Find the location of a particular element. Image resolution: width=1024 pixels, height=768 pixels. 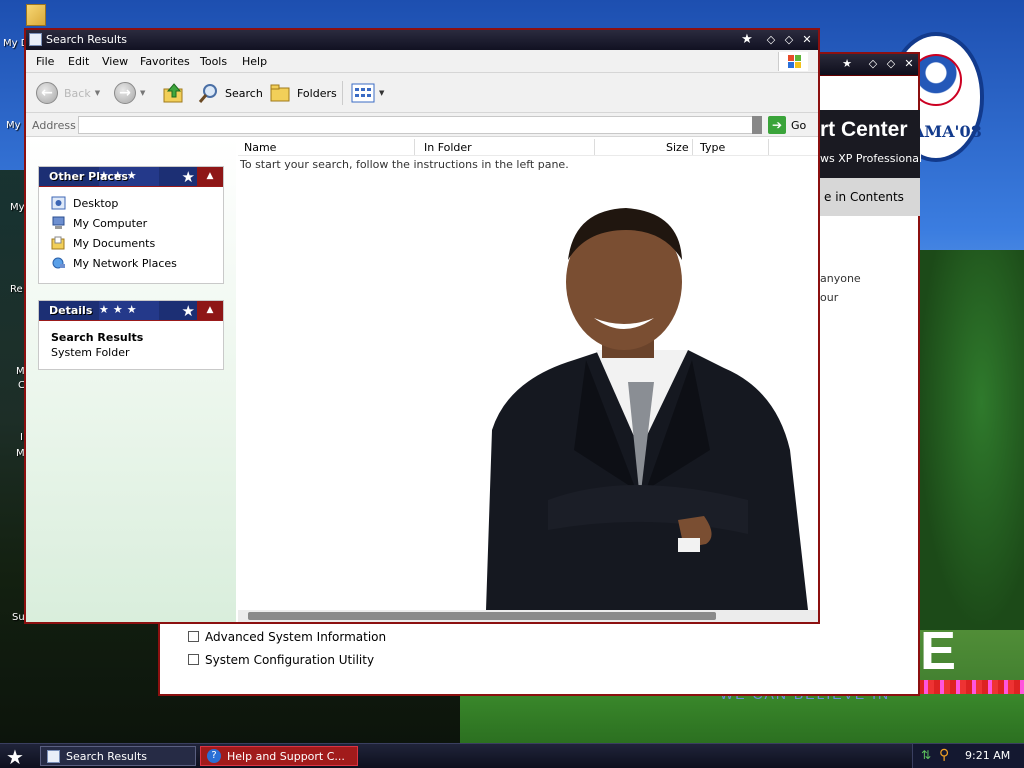

help-link-system-config: System Configuration Utility is located at coordinates (281, 660).